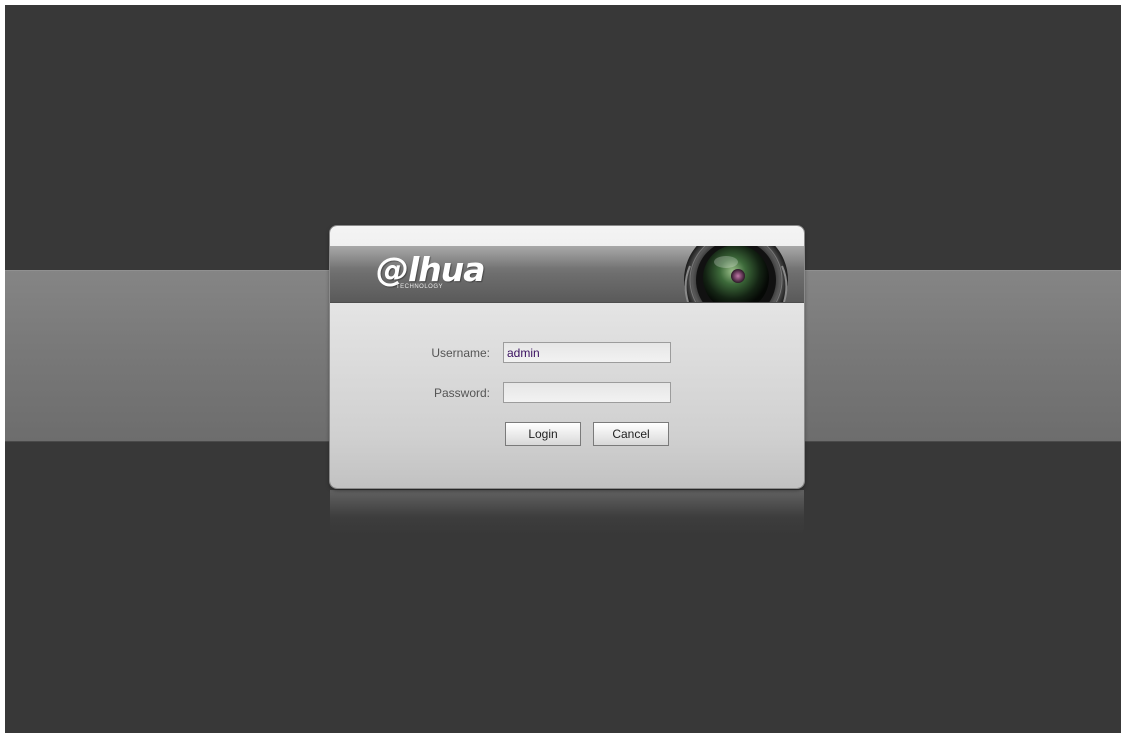  I want to click on username-input, so click(587, 352).